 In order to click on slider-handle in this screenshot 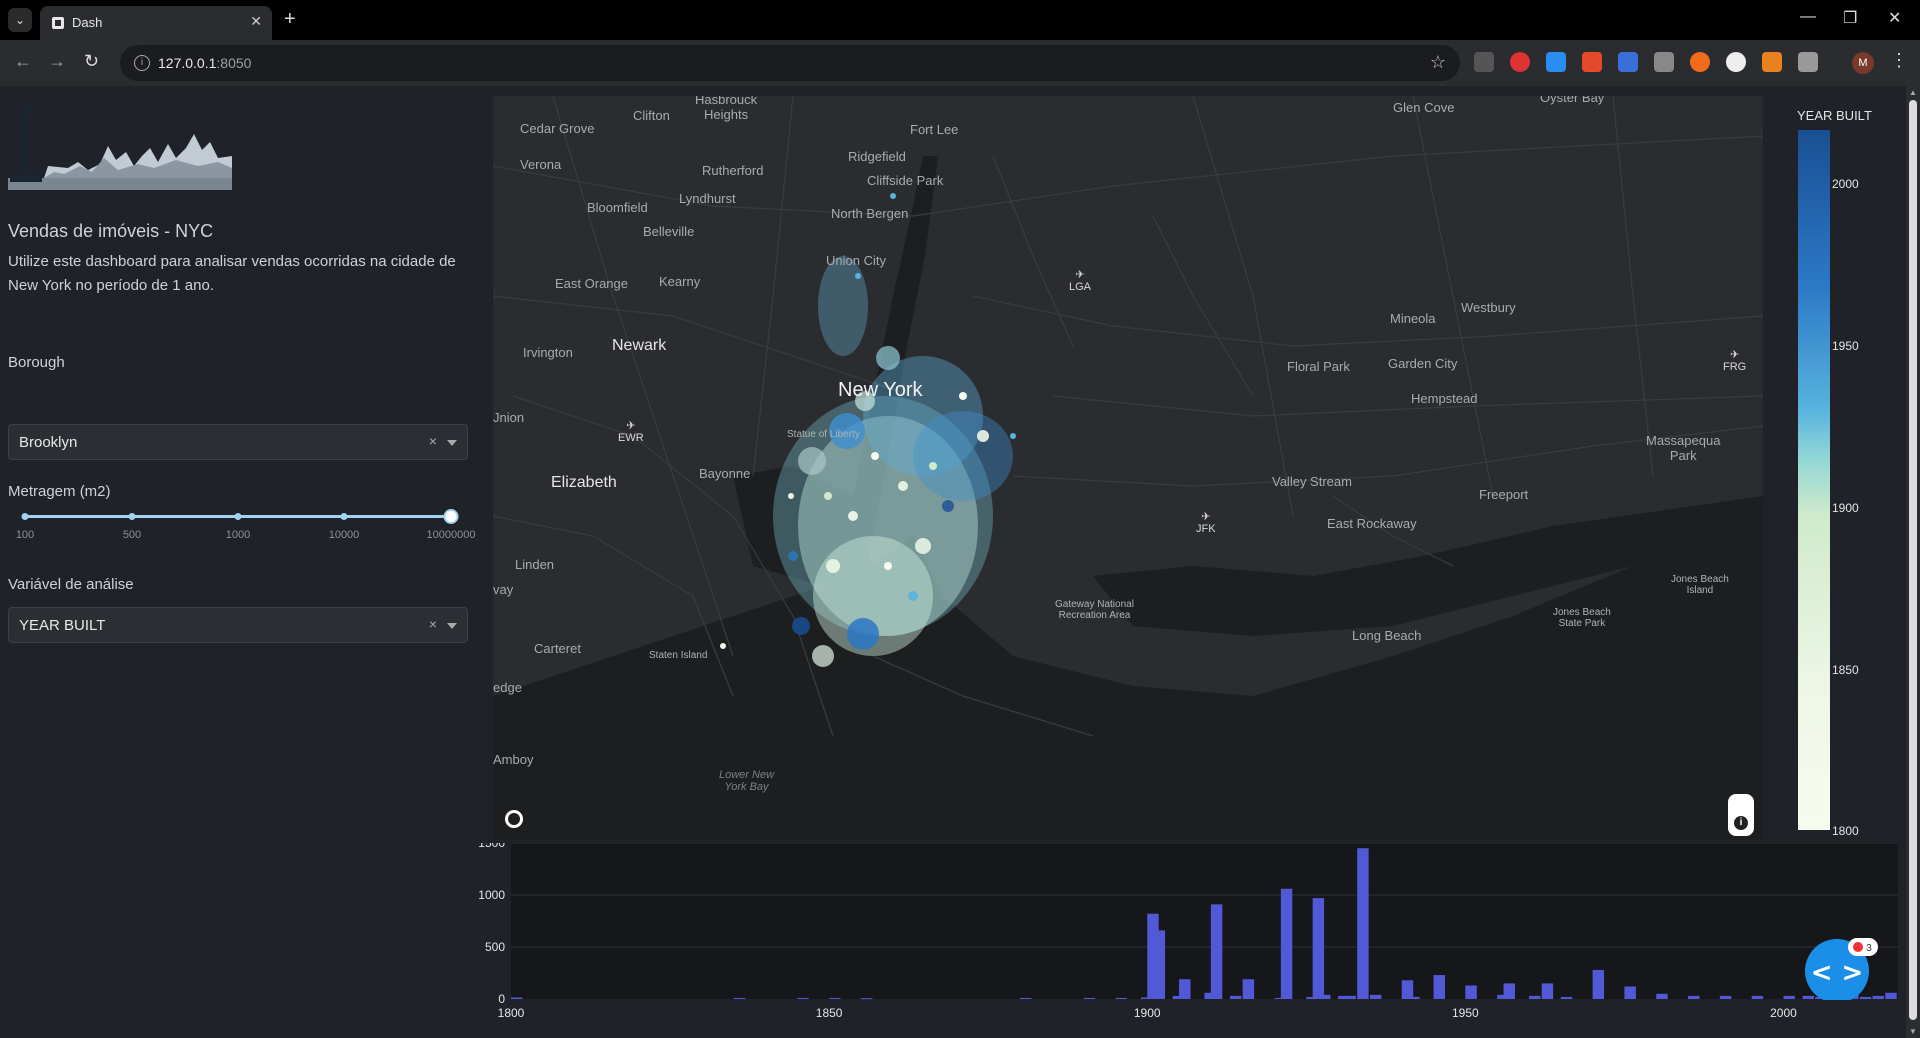, I will do `click(451, 516)`.